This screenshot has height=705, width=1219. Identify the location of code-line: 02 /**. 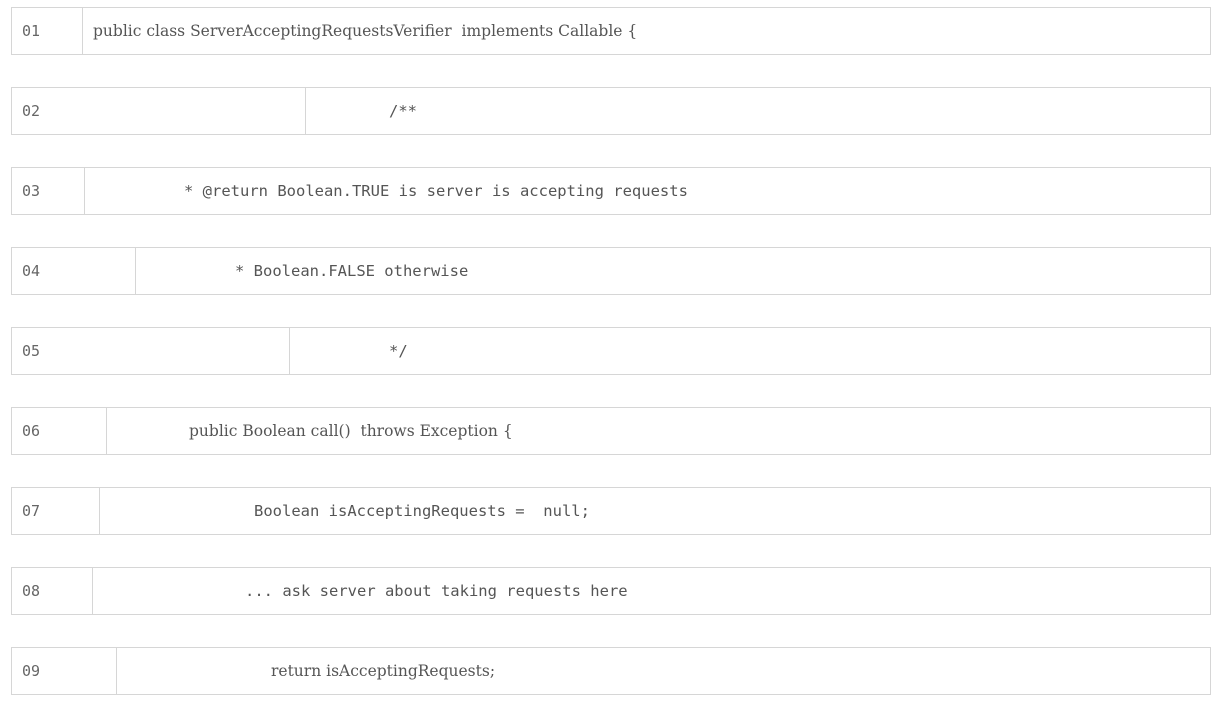
(611, 111).